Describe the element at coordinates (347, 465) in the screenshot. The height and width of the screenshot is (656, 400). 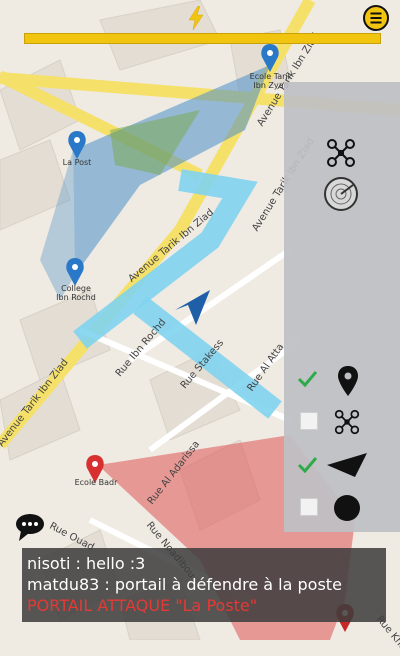
I see `arrow-icon` at that location.